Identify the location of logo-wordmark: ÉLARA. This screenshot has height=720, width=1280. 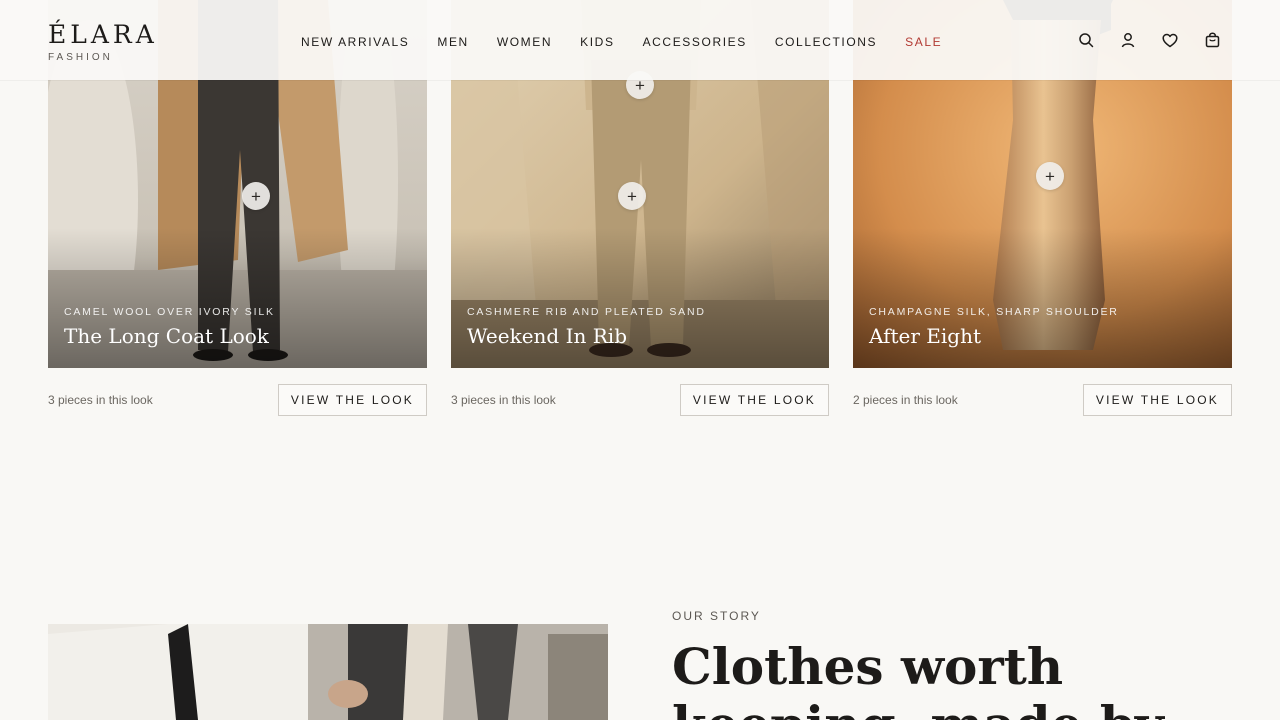
(103, 34).